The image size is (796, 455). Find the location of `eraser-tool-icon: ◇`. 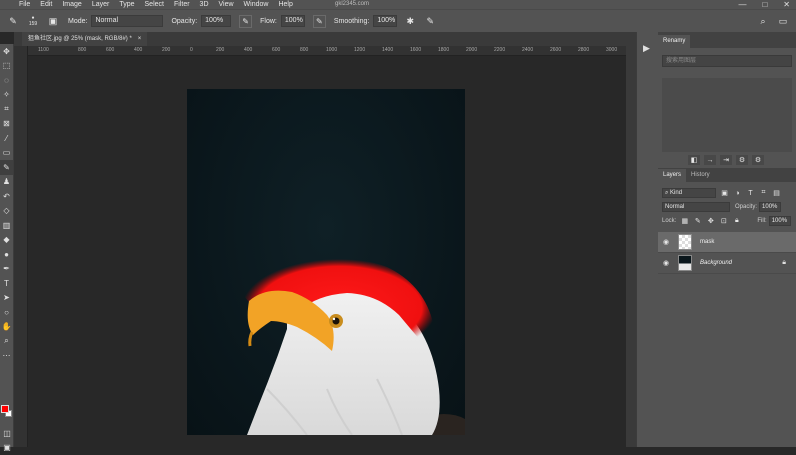

eraser-tool-icon: ◇ is located at coordinates (6, 211).